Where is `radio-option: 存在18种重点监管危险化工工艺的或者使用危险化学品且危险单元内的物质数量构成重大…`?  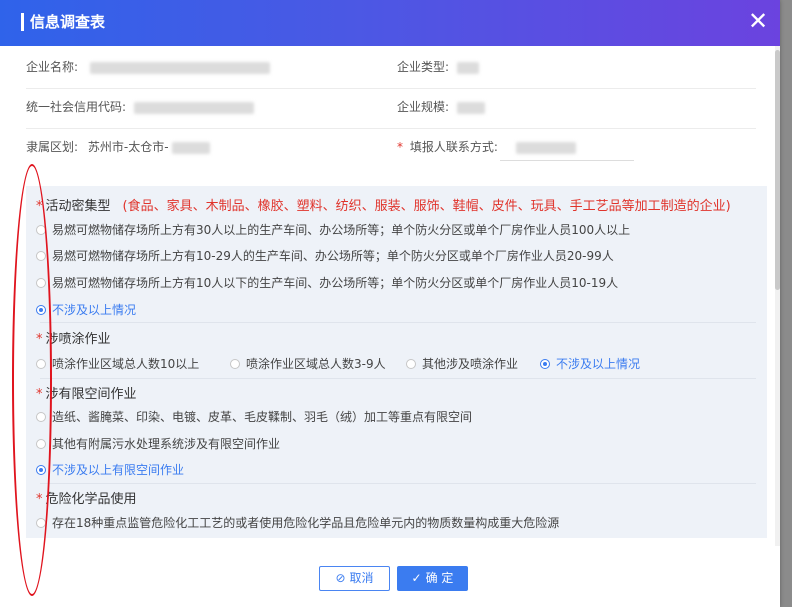
radio-option: 存在18种重点监管危险化工工艺的或者使用危险化学品且危险单元内的物质数量构成重大… is located at coordinates (297, 523).